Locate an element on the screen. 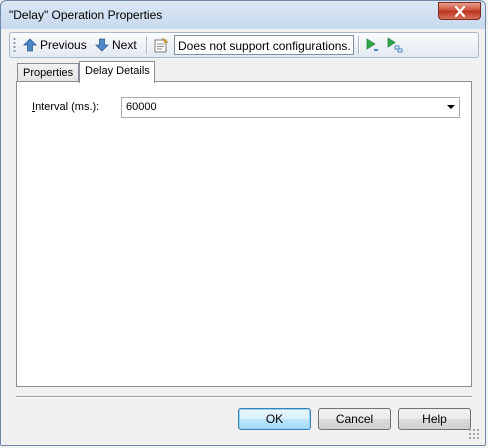 This screenshot has width=488, height=448. properties-button is located at coordinates (162, 45).